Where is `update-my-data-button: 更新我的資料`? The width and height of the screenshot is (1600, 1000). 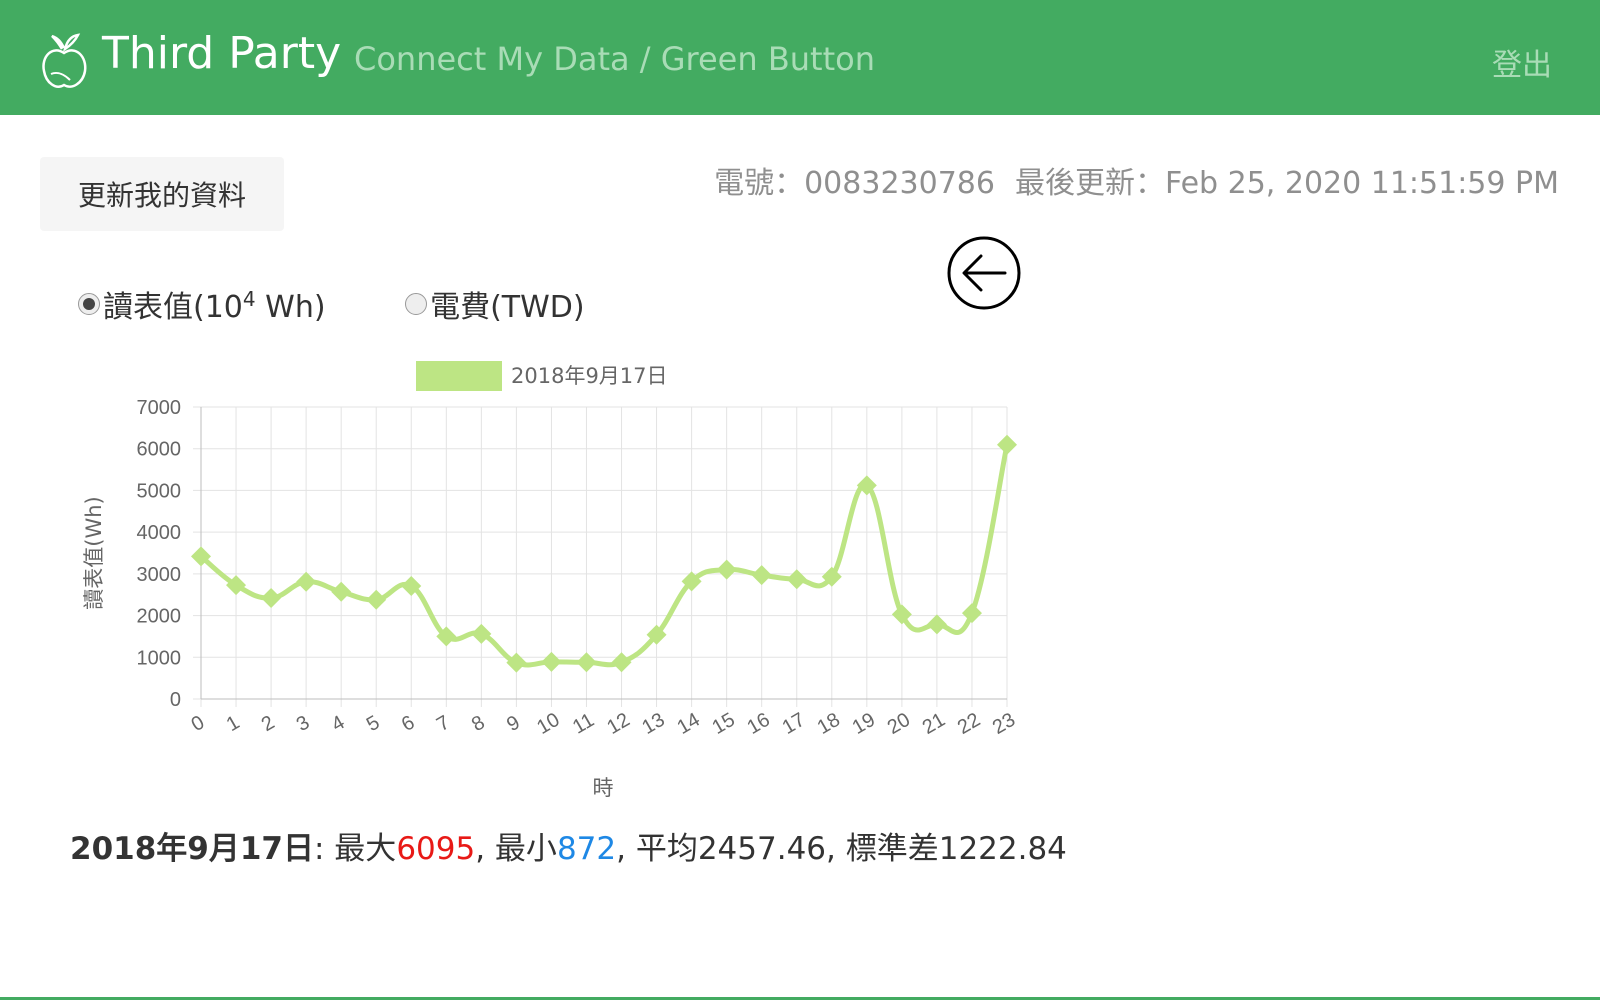
update-my-data-button: 更新我的資料 is located at coordinates (162, 194).